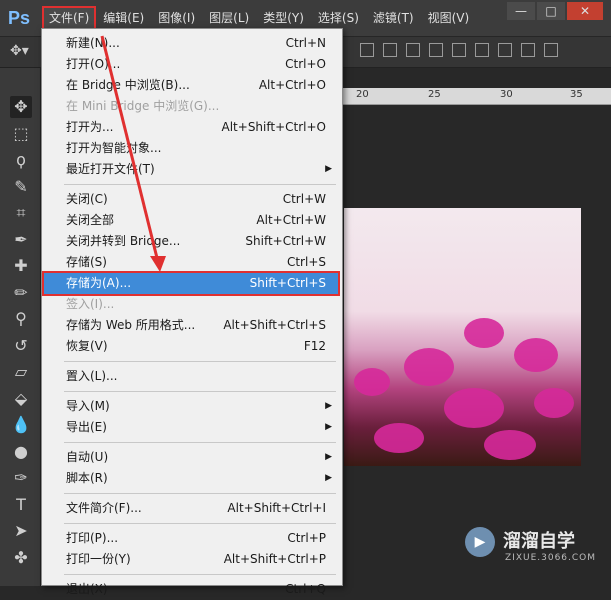 This screenshot has height=600, width=611. Describe the element at coordinates (459, 50) in the screenshot. I see `align-center-icon` at that location.